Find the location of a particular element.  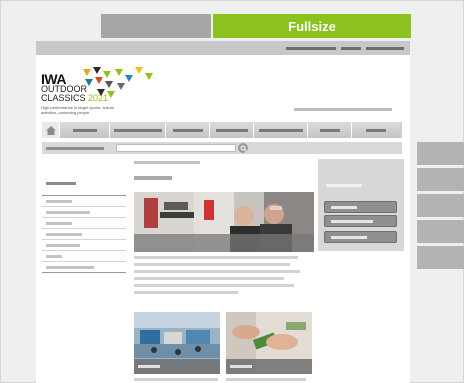

sidebar-box is located at coordinates (361, 205).